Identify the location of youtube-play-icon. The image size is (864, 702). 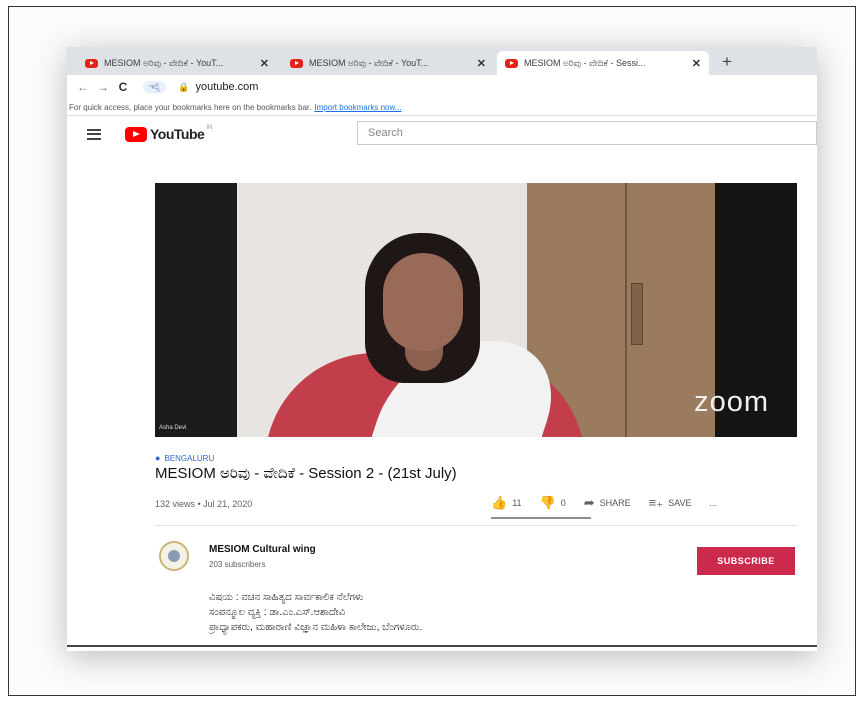
(136, 134).